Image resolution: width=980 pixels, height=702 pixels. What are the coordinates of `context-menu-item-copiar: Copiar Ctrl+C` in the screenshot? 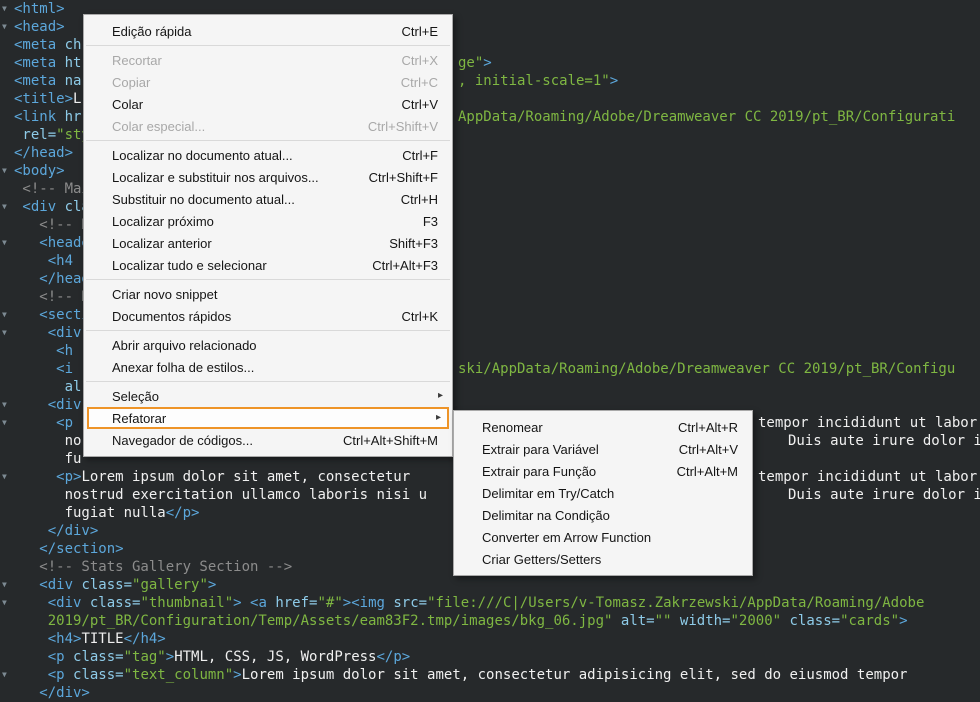 It's located at (268, 82).